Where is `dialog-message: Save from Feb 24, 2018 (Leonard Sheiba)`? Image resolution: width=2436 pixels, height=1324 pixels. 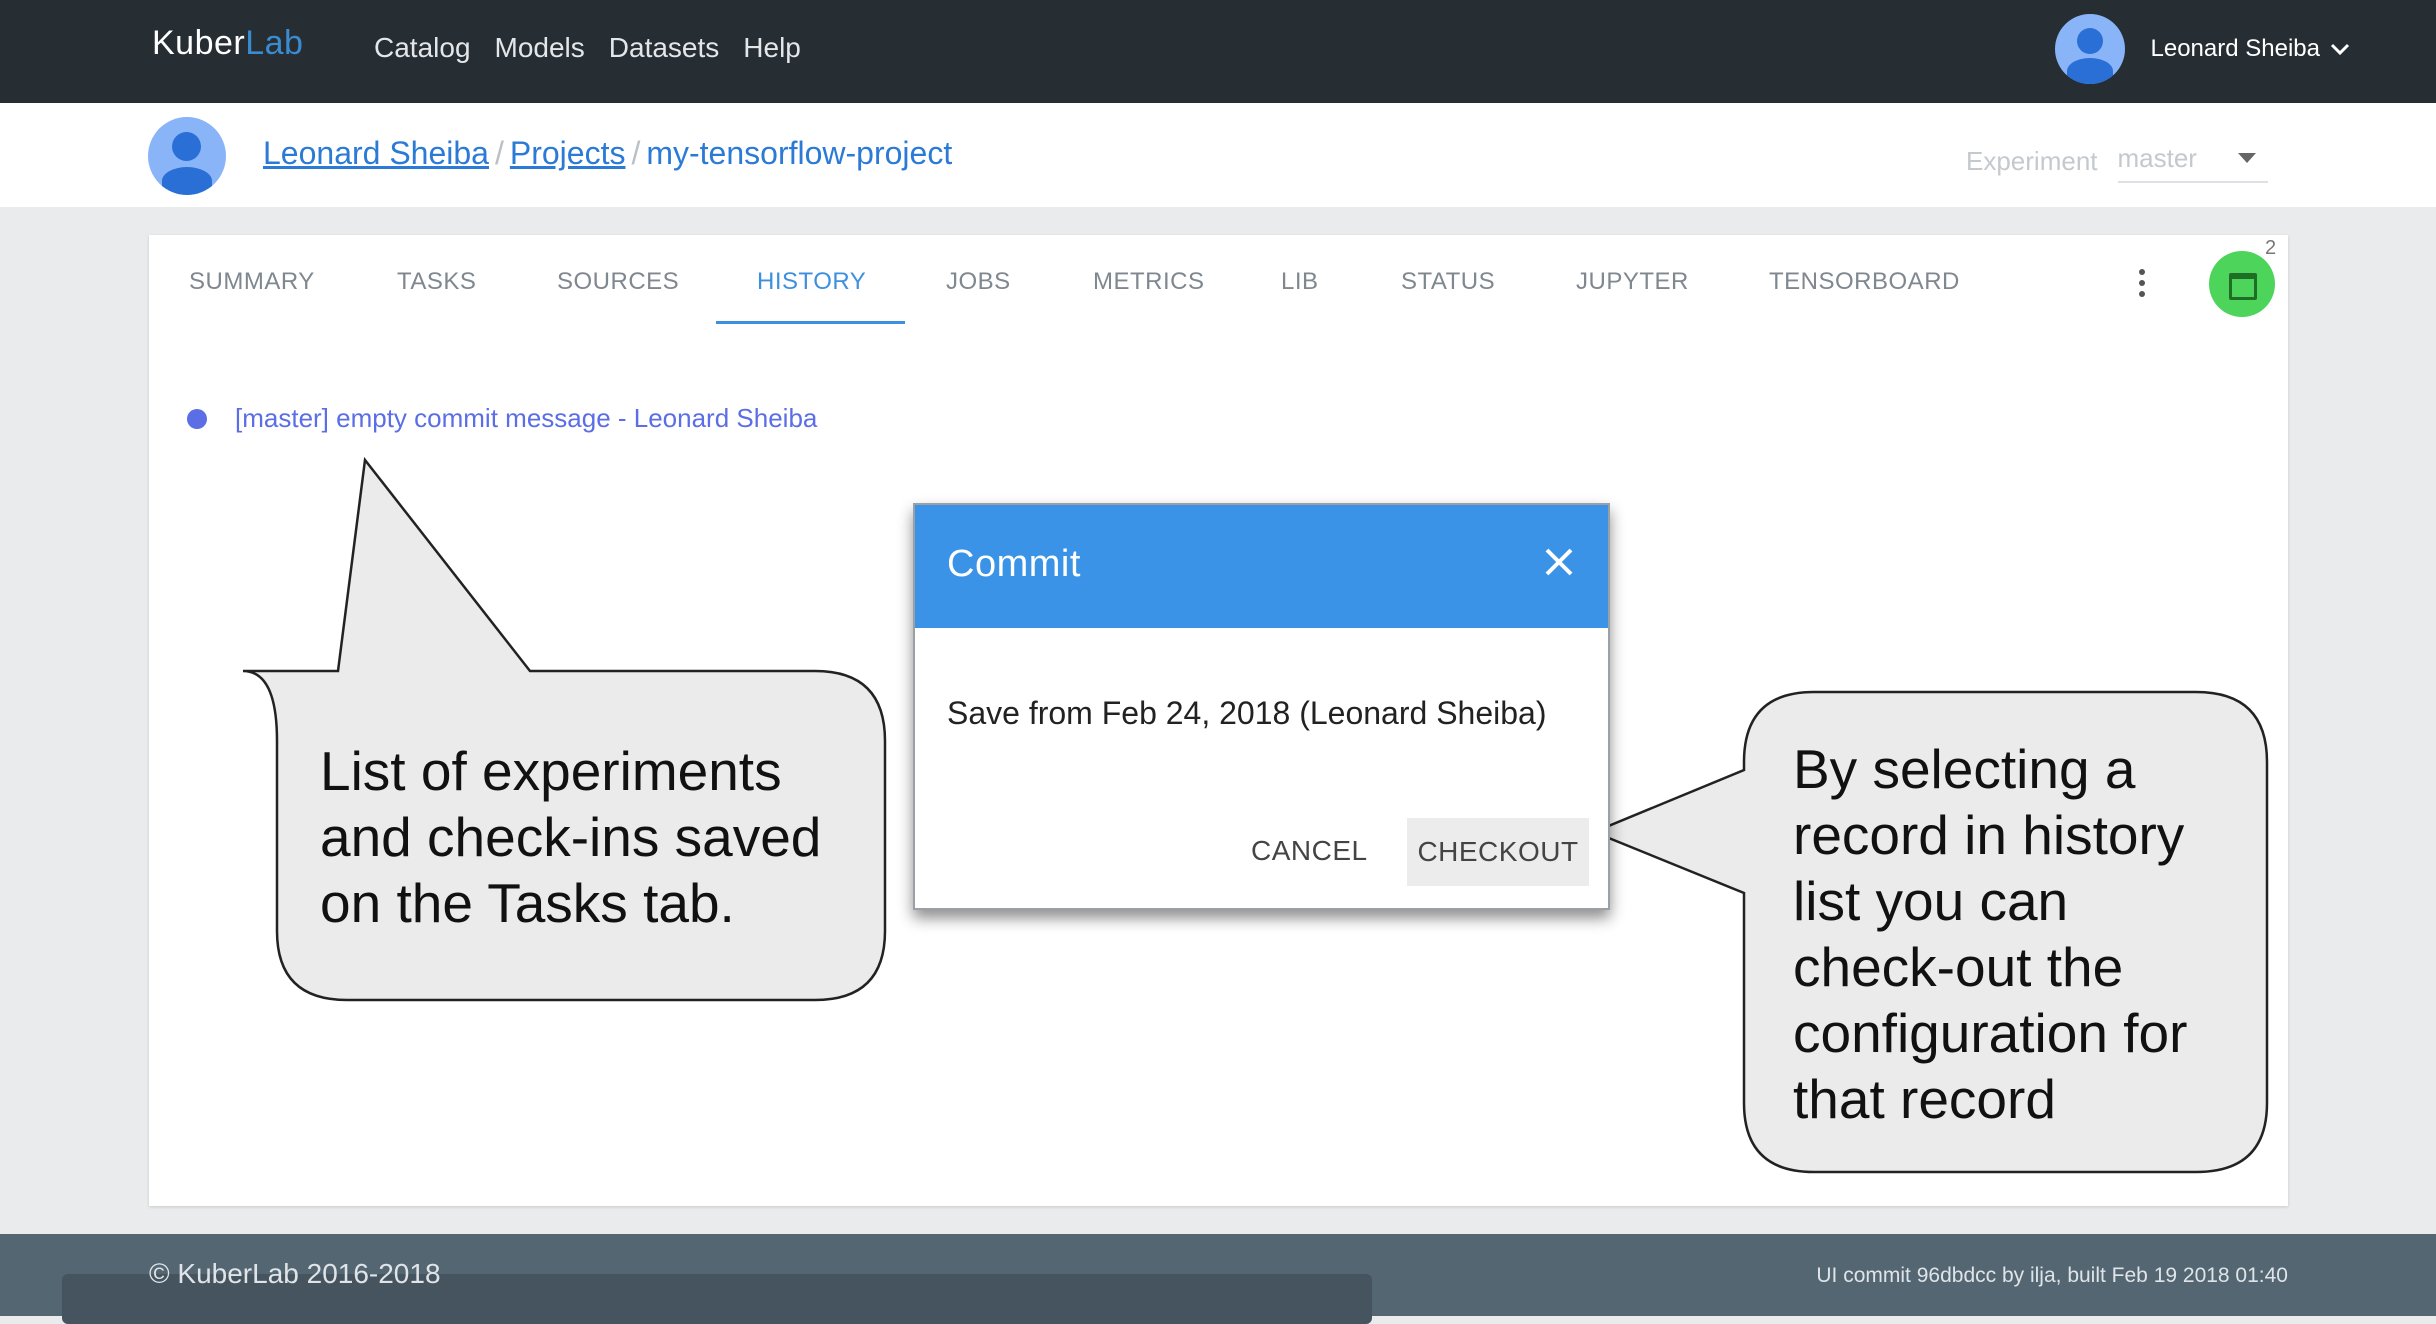
dialog-message: Save from Feb 24, 2018 (Leonard Sheiba) is located at coordinates (1247, 713).